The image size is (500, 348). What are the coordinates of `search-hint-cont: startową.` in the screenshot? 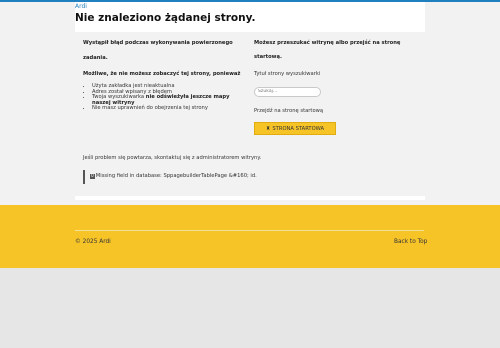 It's located at (268, 57).